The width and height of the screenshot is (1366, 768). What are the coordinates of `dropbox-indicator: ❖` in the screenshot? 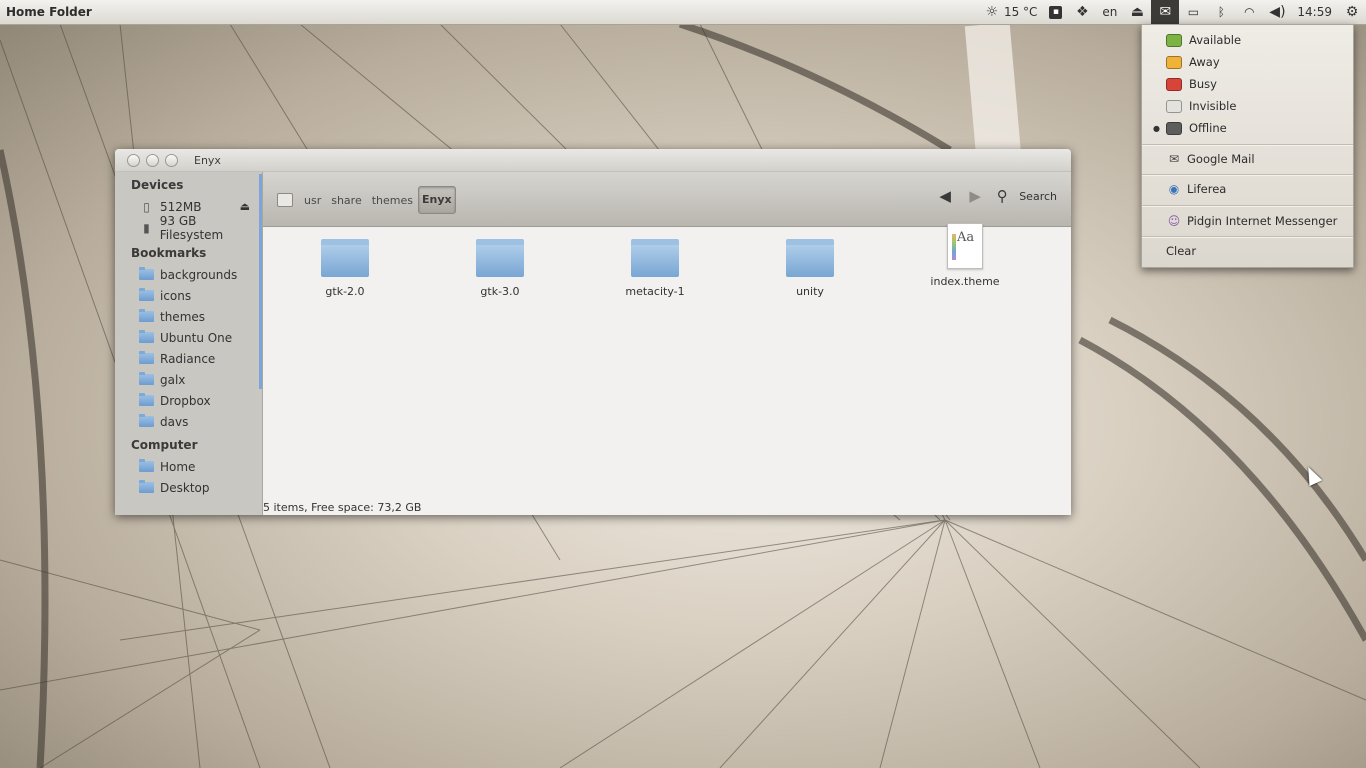 It's located at (1082, 12).